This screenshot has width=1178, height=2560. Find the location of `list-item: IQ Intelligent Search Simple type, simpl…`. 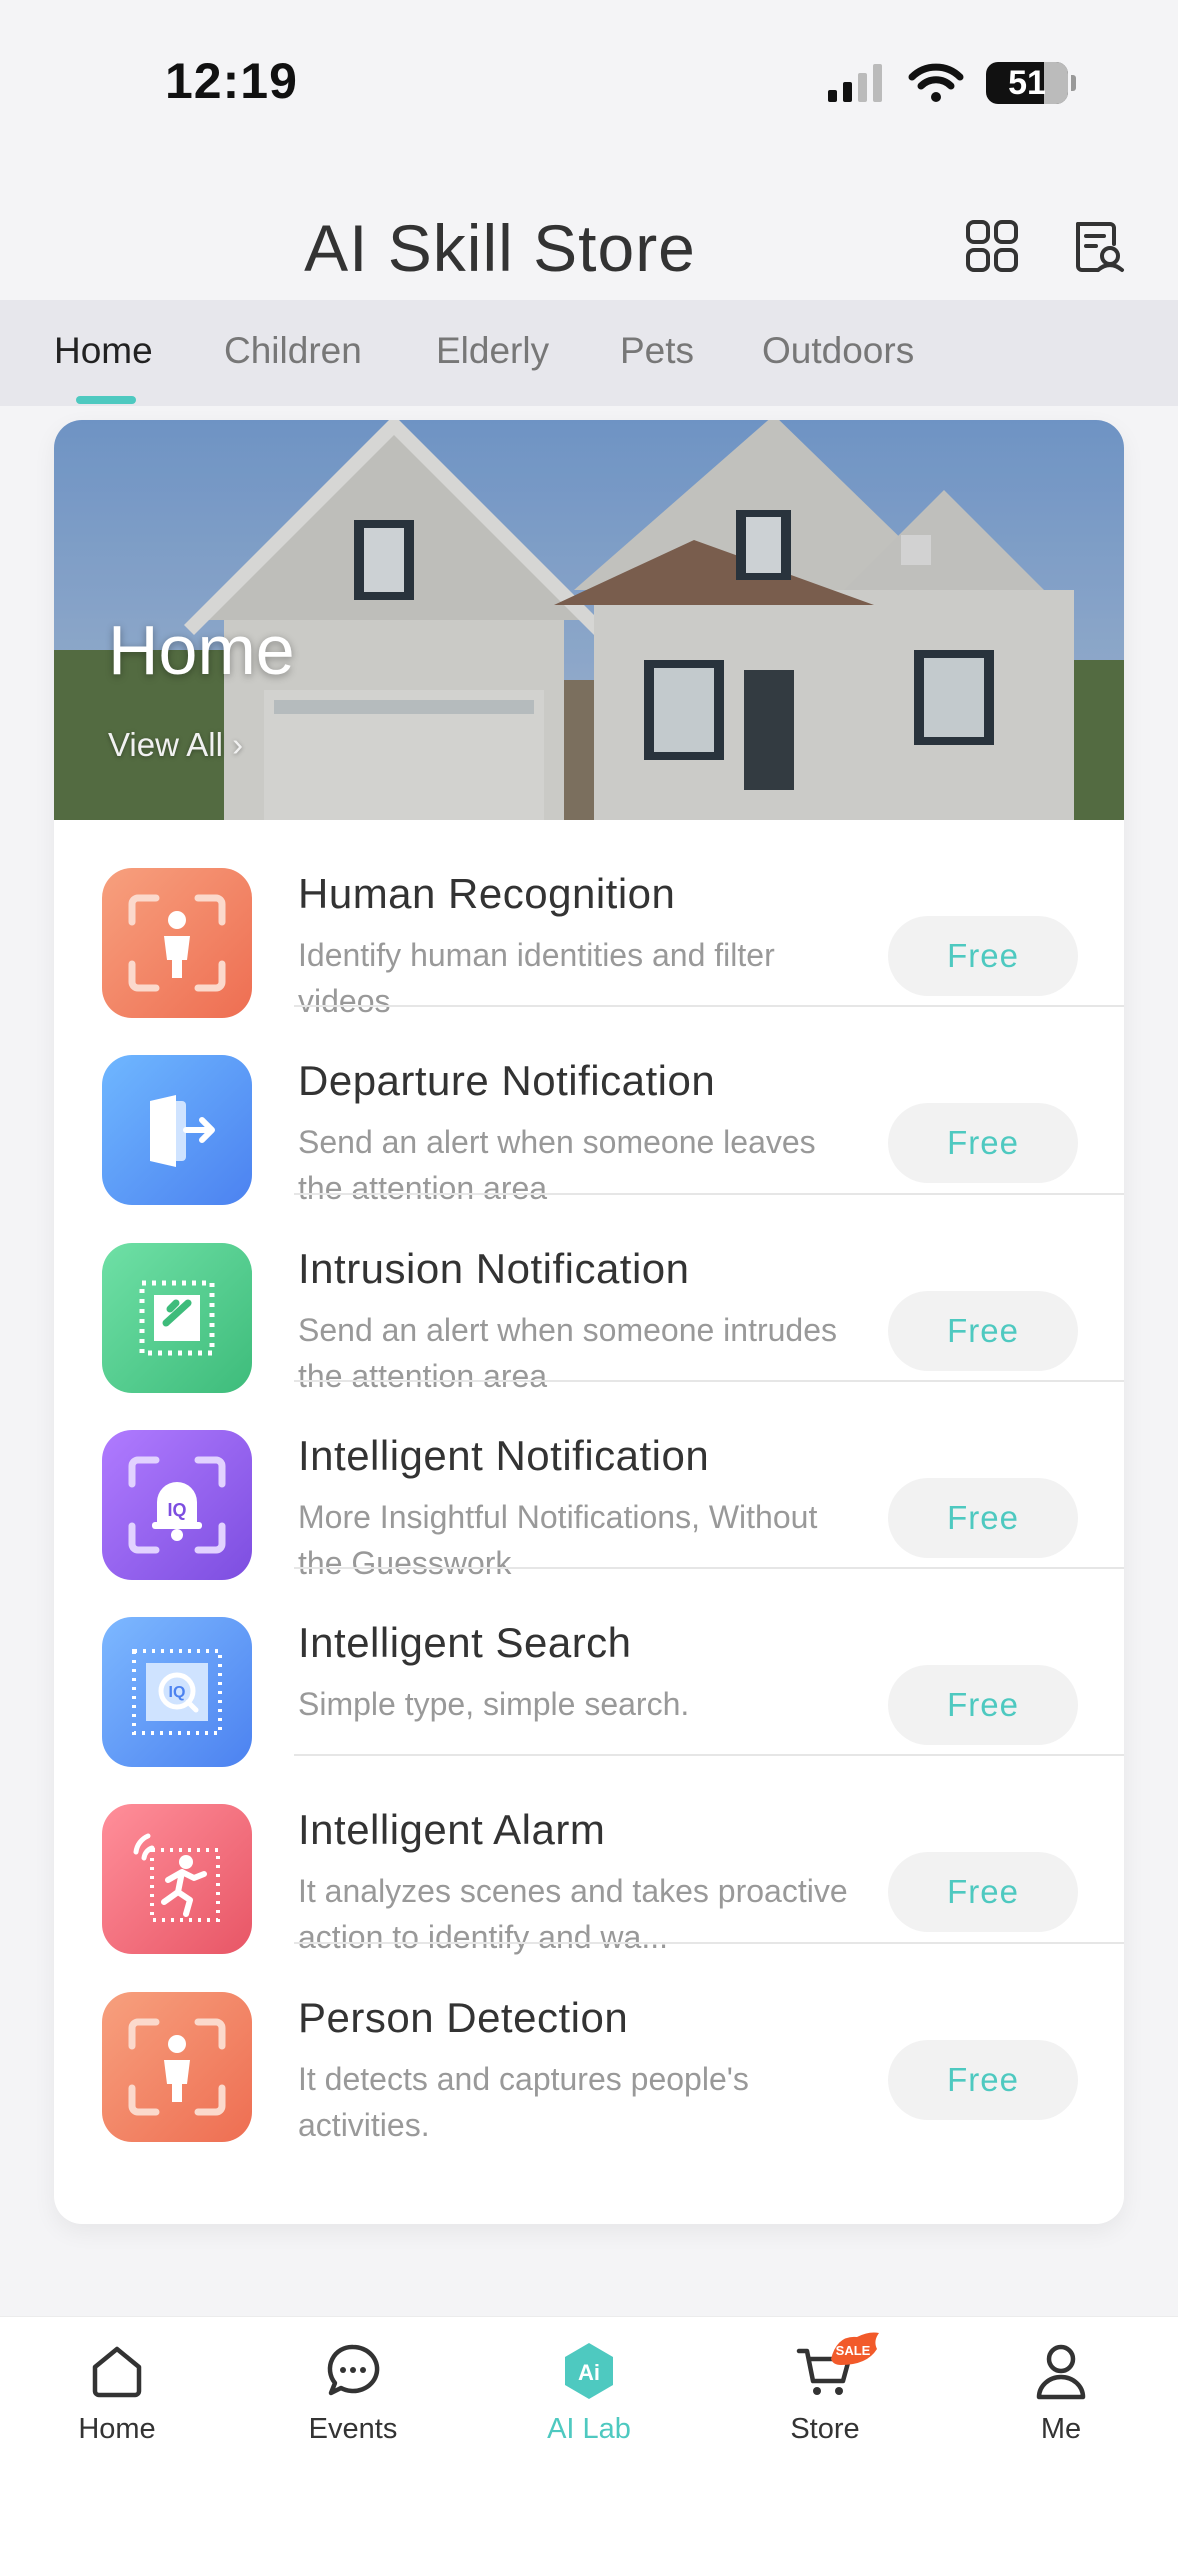

list-item: IQ Intelligent Search Simple type, simpl… is located at coordinates (589, 1668).